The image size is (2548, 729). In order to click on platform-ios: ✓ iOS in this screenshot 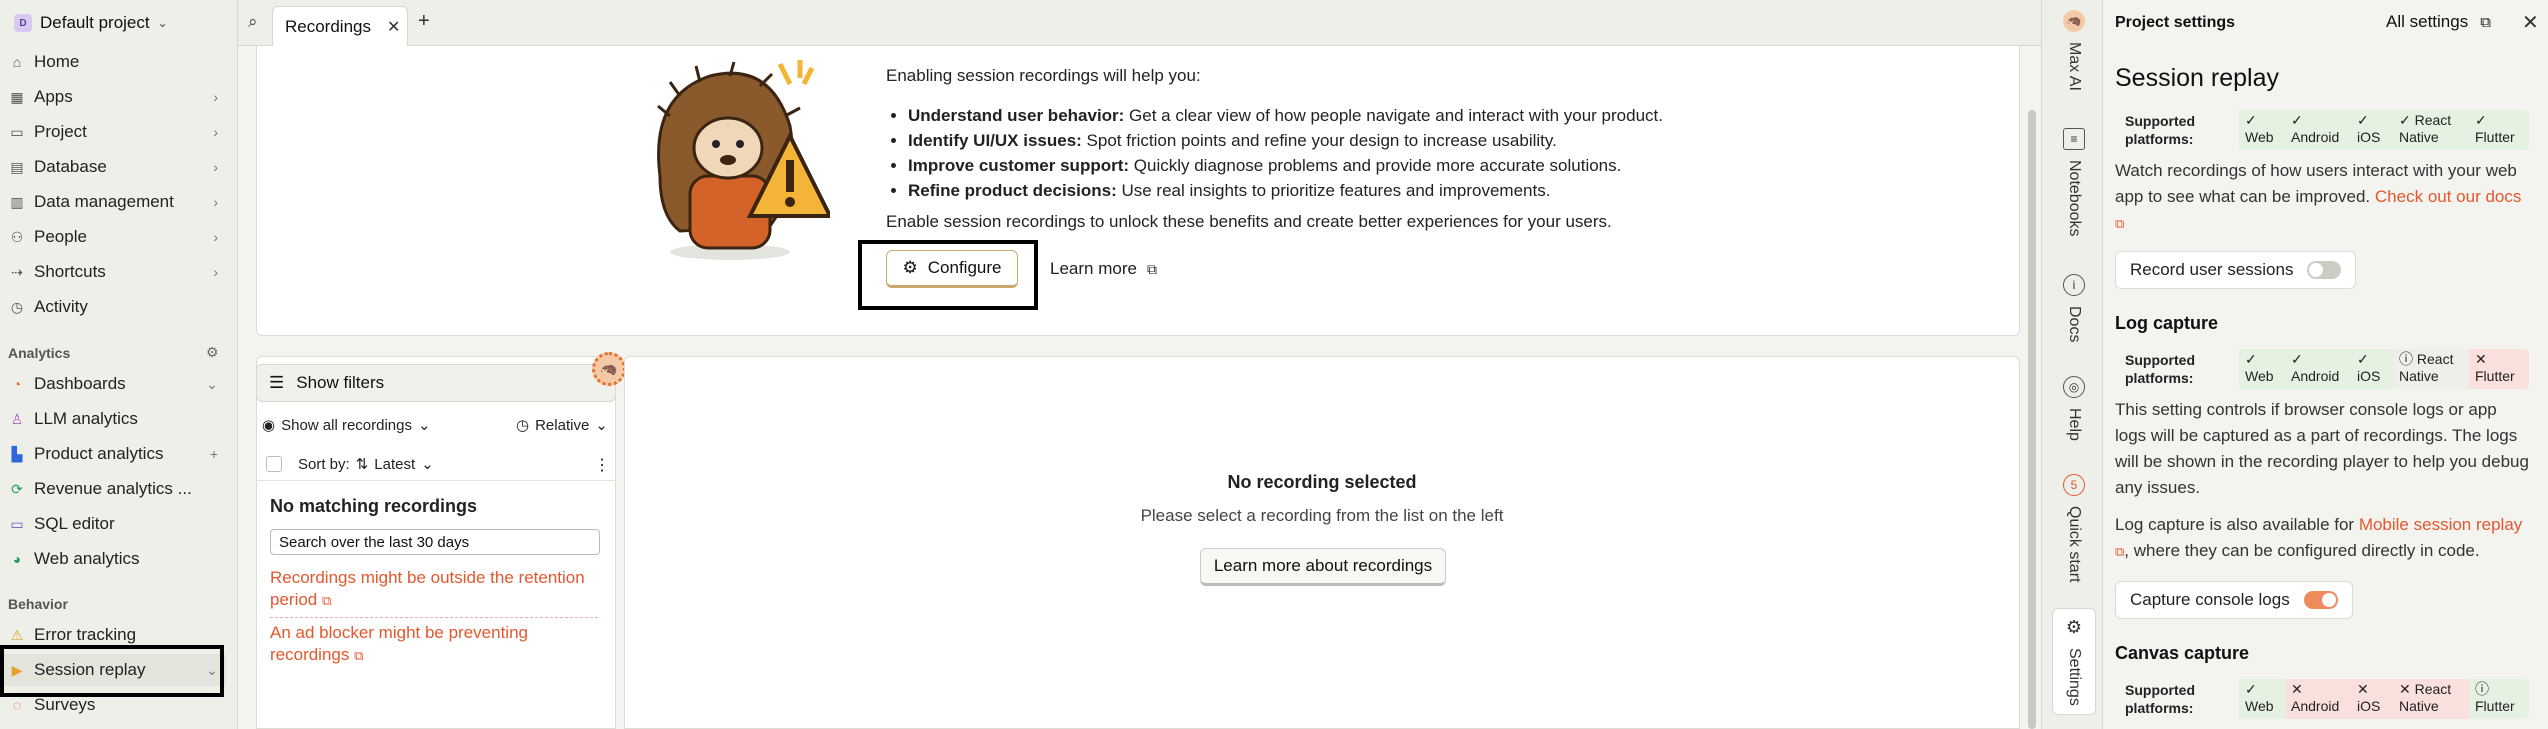, I will do `click(2372, 130)`.